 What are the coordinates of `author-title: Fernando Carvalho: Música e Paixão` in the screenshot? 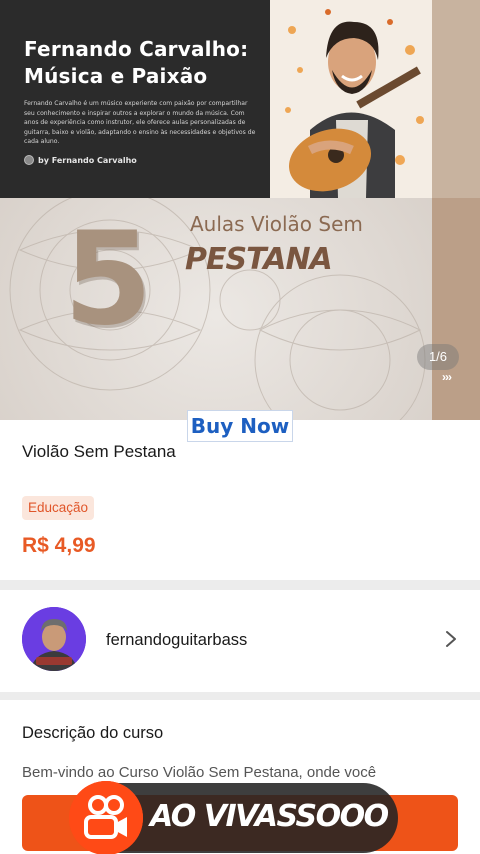 It's located at (136, 62).